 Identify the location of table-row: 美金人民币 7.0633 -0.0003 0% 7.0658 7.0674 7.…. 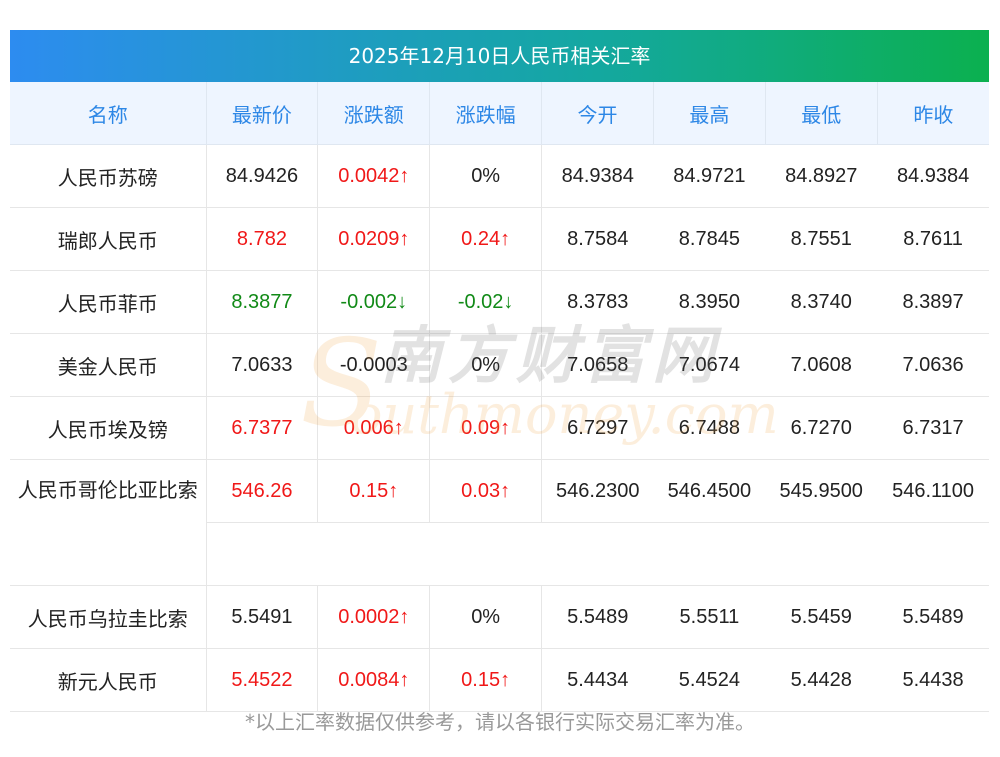
(500, 365).